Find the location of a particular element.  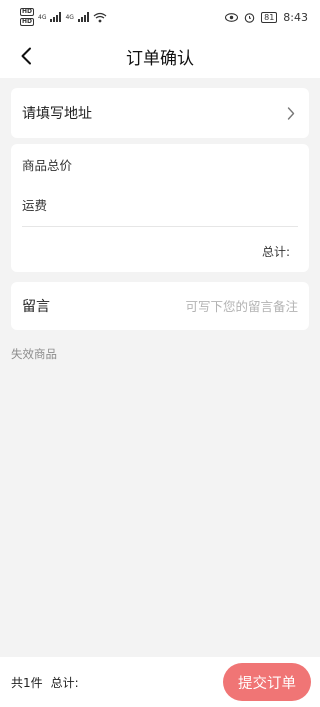

wifi-icon is located at coordinates (100, 17).